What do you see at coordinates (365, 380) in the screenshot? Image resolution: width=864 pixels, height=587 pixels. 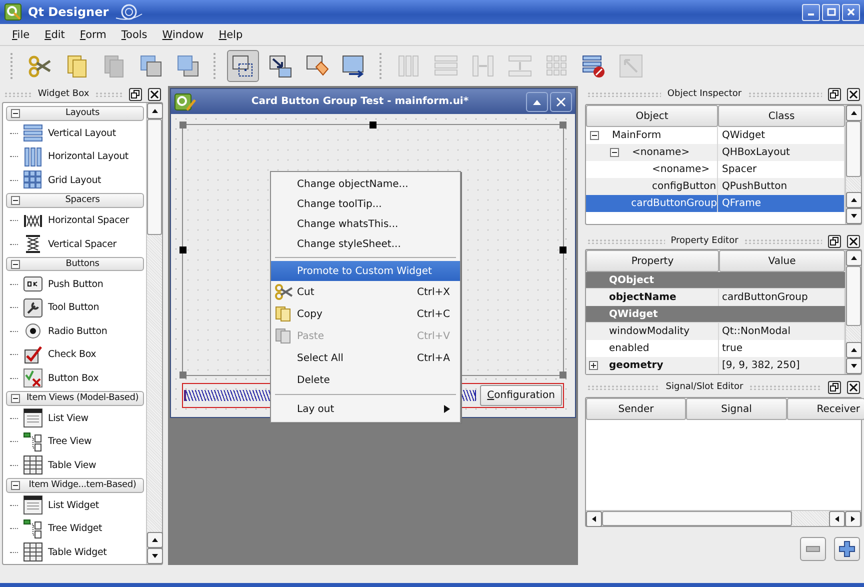 I see `menu-item: Delete` at bounding box center [365, 380].